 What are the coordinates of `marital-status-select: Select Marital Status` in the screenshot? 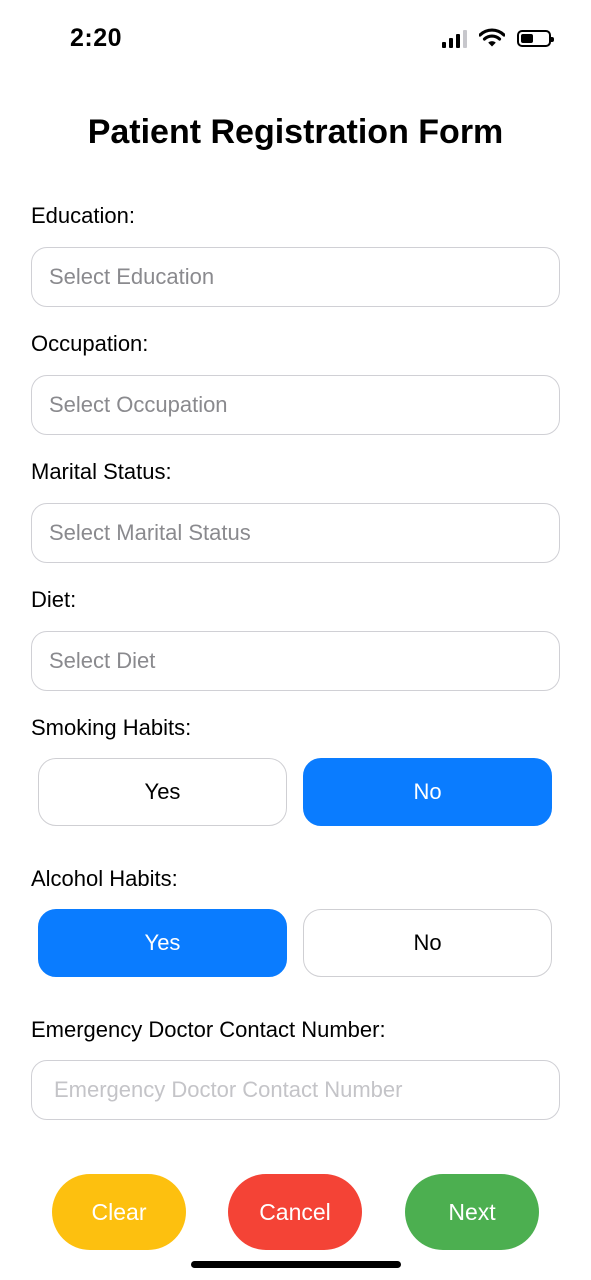 It's located at (295, 533).